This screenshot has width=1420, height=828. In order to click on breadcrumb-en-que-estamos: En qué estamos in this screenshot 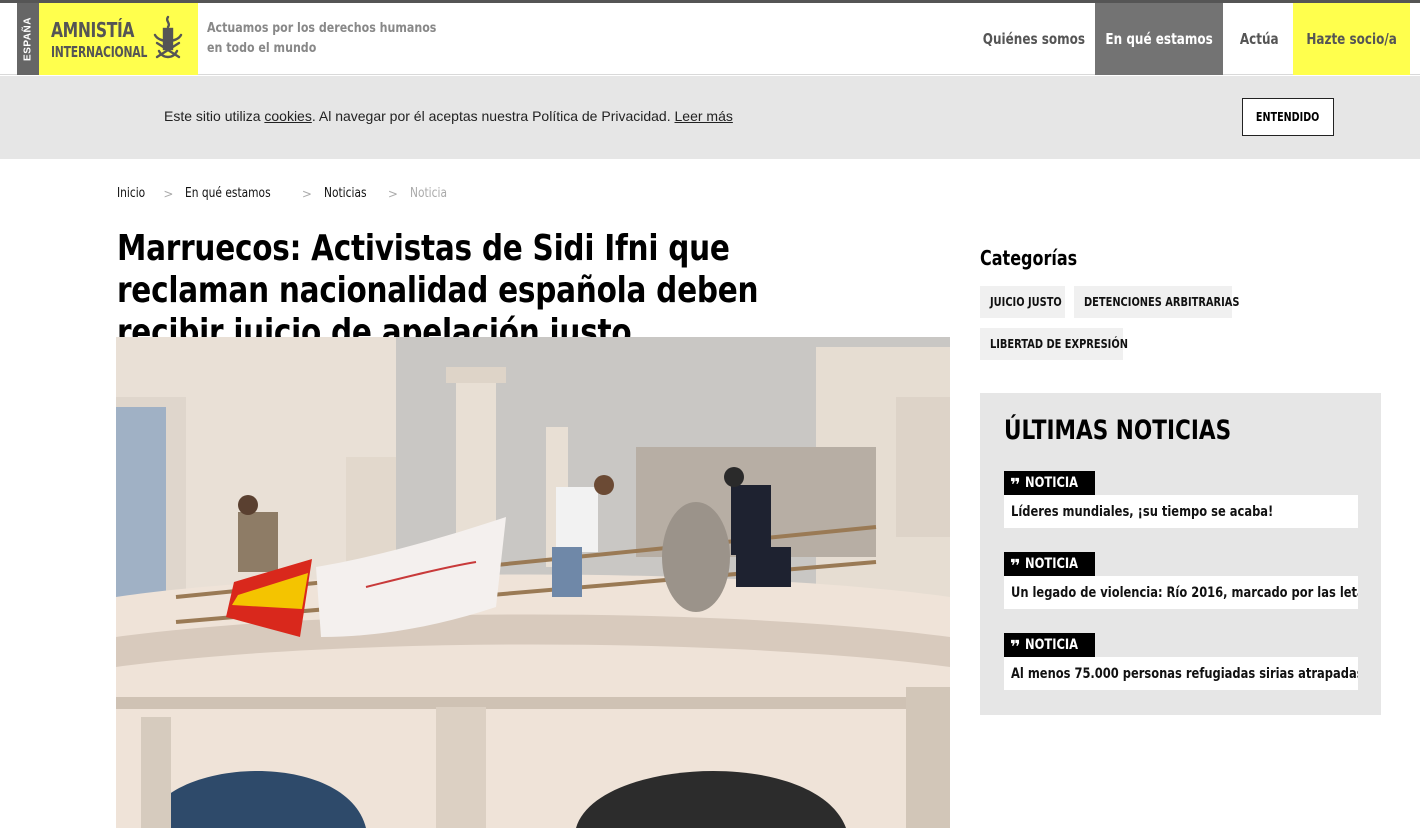, I will do `click(228, 193)`.